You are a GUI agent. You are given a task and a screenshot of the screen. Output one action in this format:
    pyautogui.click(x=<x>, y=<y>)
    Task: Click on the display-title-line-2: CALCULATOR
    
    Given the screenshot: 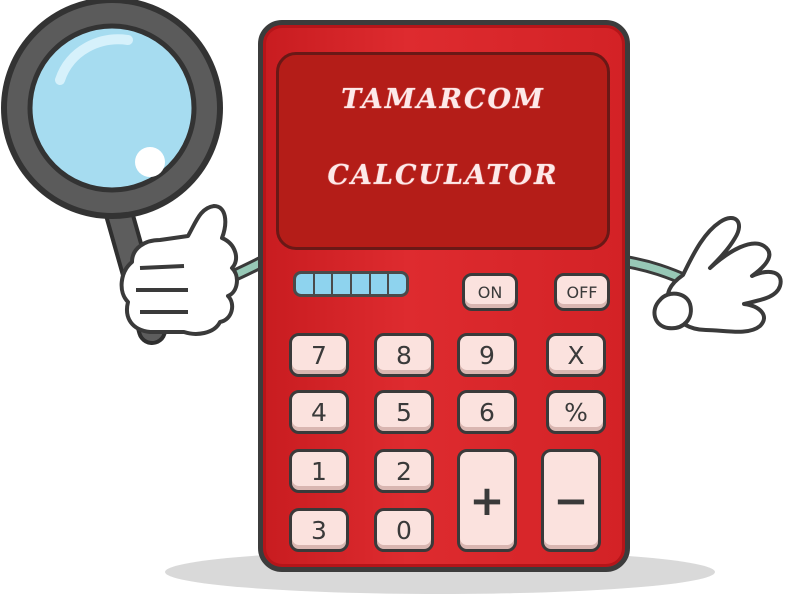 What is the action you would take?
    pyautogui.click(x=443, y=175)
    